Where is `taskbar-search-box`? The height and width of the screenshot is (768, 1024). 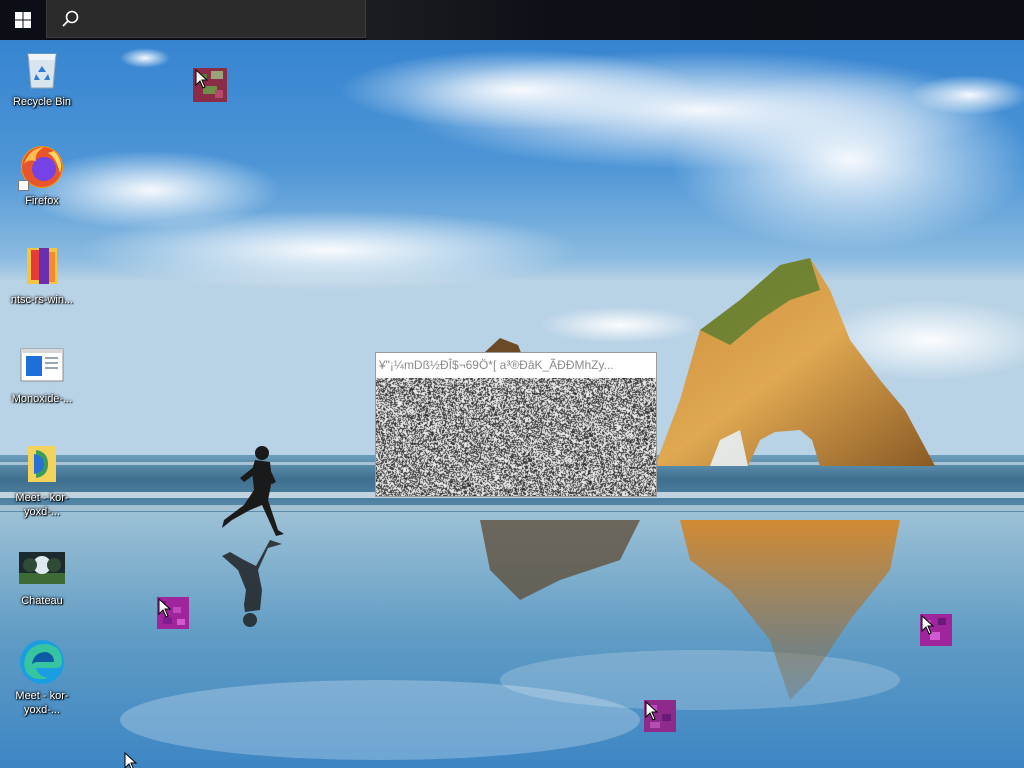 taskbar-search-box is located at coordinates (206, 19).